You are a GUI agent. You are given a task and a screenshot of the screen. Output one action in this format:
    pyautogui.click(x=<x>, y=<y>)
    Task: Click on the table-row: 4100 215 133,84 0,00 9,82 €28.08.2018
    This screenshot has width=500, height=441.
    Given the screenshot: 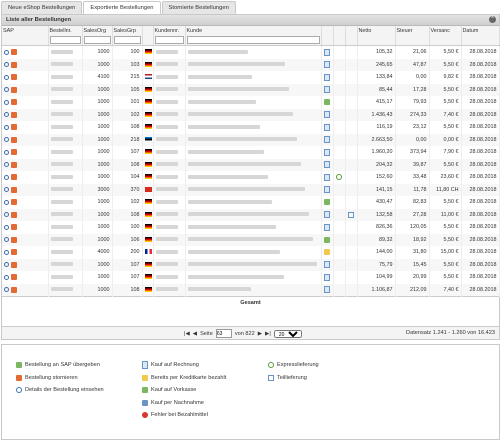 What is the action you would take?
    pyautogui.click(x=251, y=77)
    